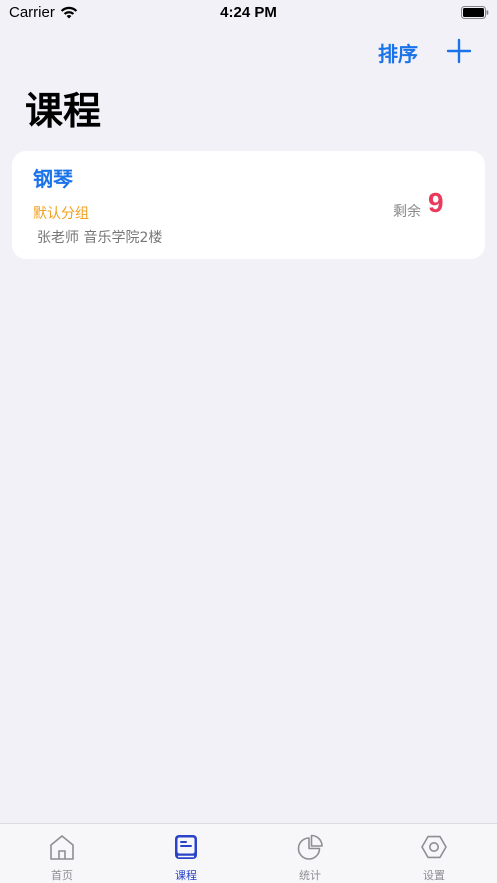 The image size is (497, 883). I want to click on course-name: 钢琴, so click(53, 179).